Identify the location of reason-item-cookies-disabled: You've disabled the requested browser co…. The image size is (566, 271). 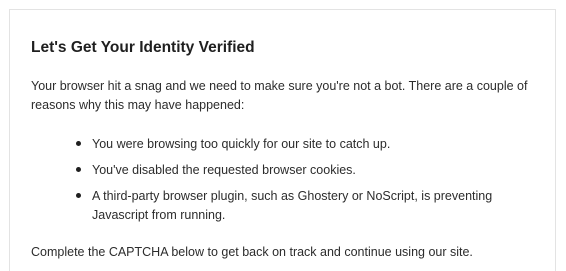
(311, 170).